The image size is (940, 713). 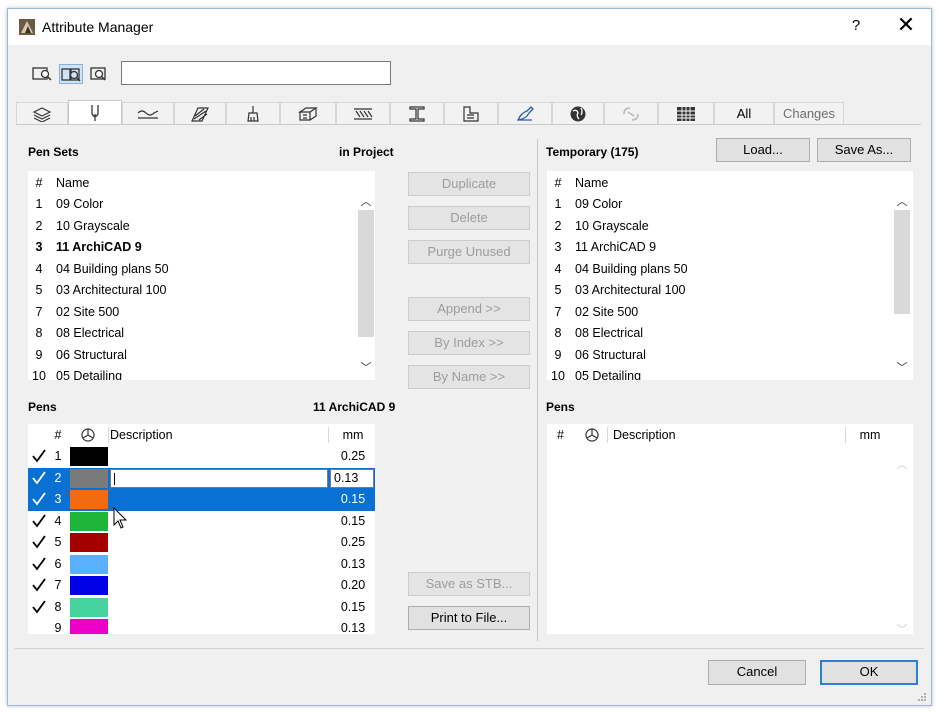 I want to click on table-row: 7 0.20, so click(x=201, y=586).